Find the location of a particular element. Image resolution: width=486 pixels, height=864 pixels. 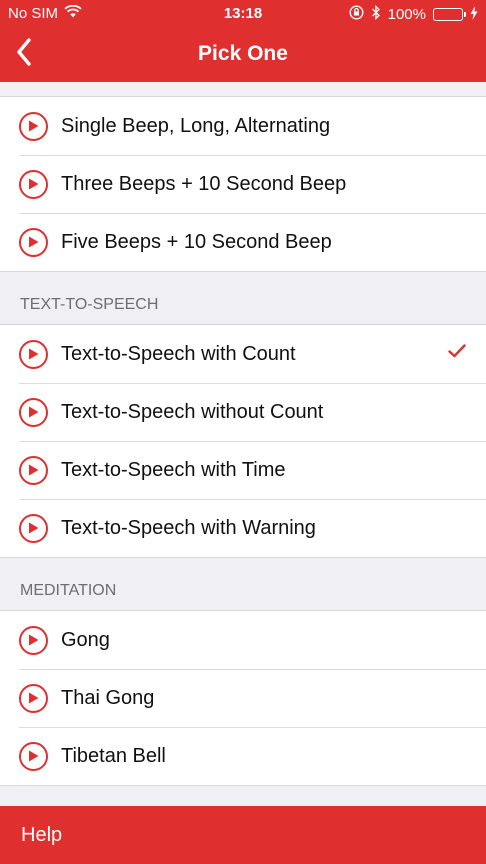

status-bar: No SIM 13:18 100% is located at coordinates (243, 14).